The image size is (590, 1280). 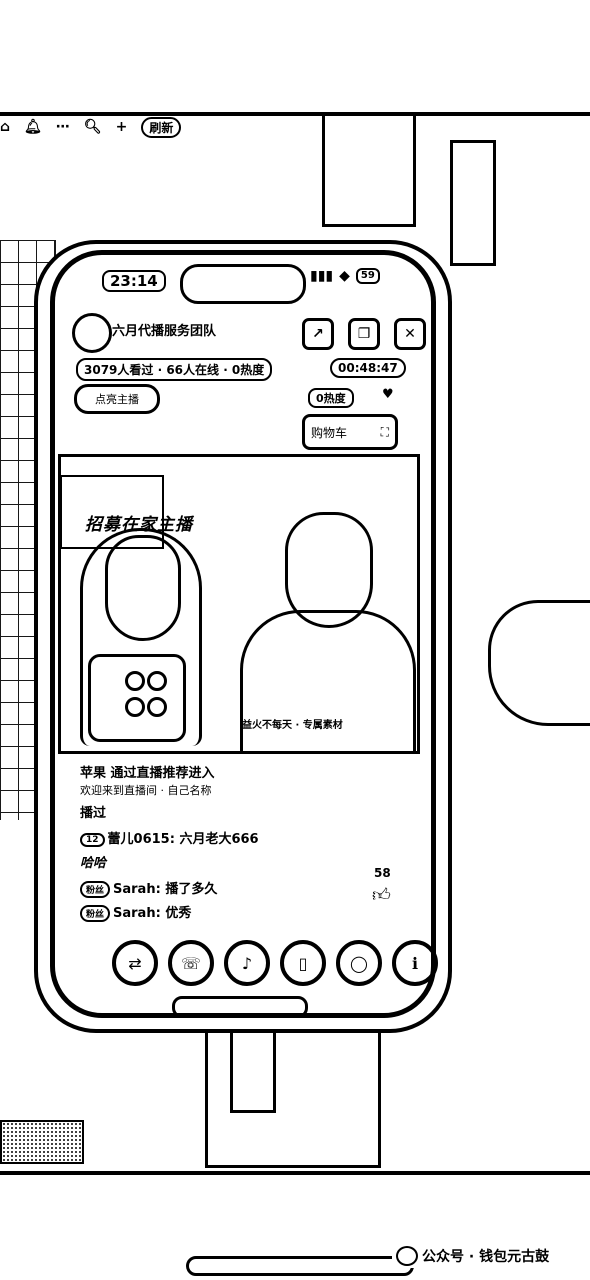 What do you see at coordinates (384, 431) in the screenshot?
I see `cart-icon: ⛶` at bounding box center [384, 431].